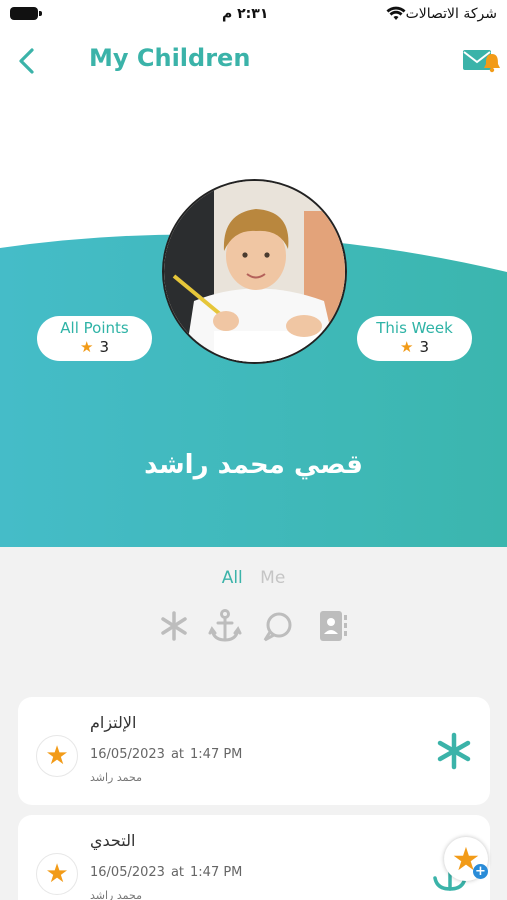  What do you see at coordinates (254, 857) in the screenshot?
I see `activity-card: ★ التحدي 16/05/2023 at 1:47 PM محمد راشد` at bounding box center [254, 857].